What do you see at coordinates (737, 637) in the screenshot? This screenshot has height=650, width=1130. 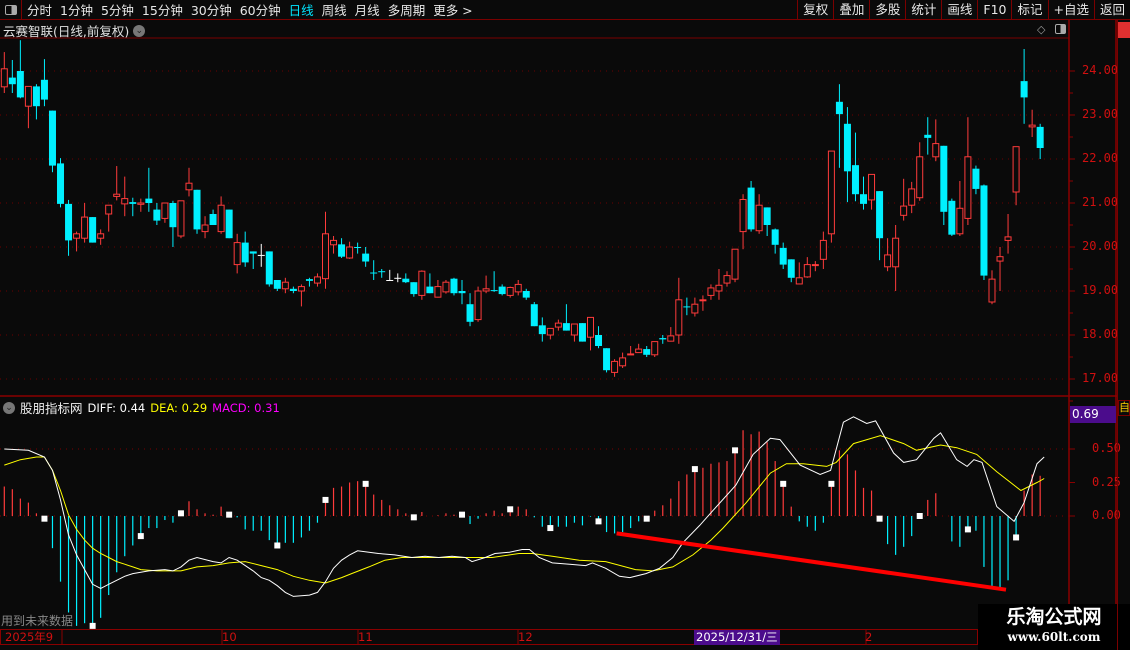 I see `crosshair-date: 2025/12/31/三` at bounding box center [737, 637].